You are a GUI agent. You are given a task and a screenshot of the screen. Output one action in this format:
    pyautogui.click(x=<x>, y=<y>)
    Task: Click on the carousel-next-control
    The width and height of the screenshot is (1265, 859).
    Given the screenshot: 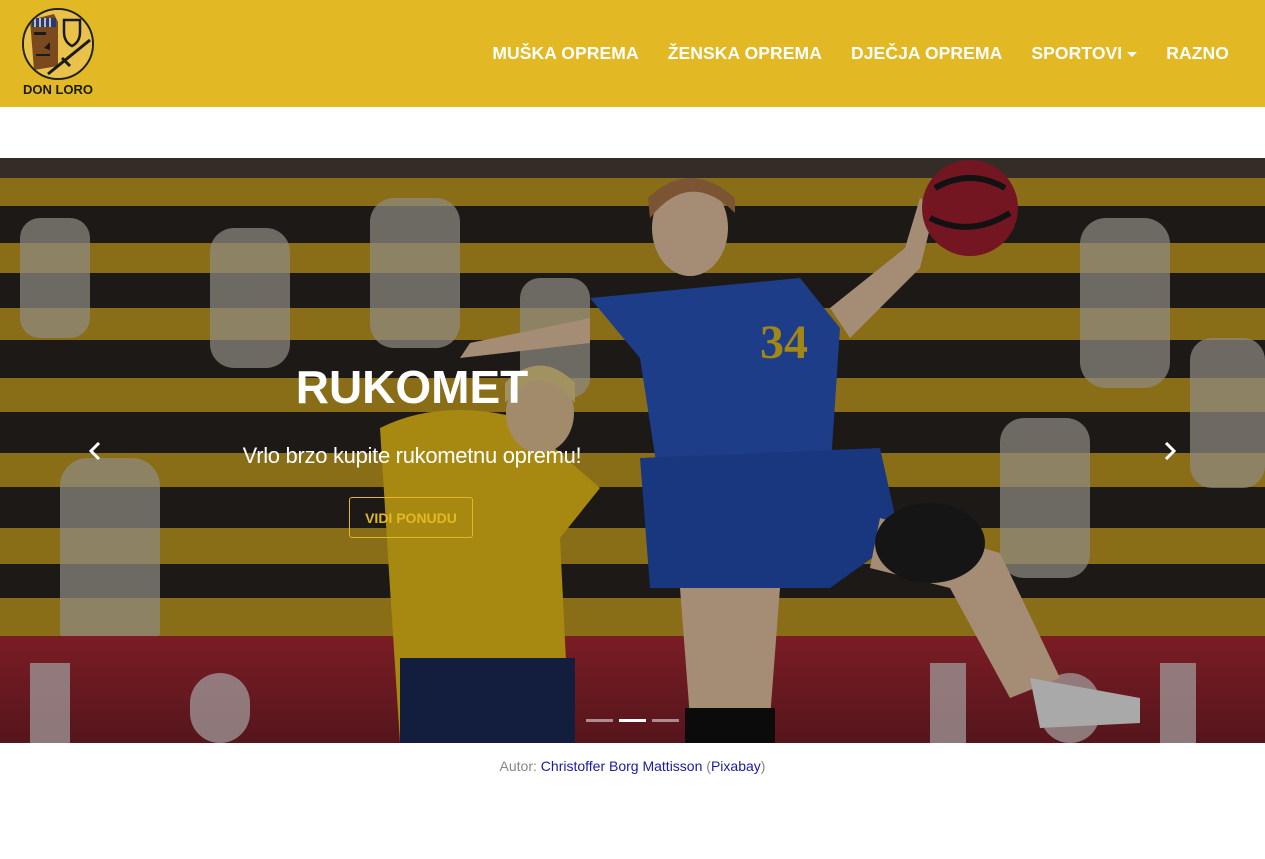 What is the action you would take?
    pyautogui.click(x=1170, y=450)
    